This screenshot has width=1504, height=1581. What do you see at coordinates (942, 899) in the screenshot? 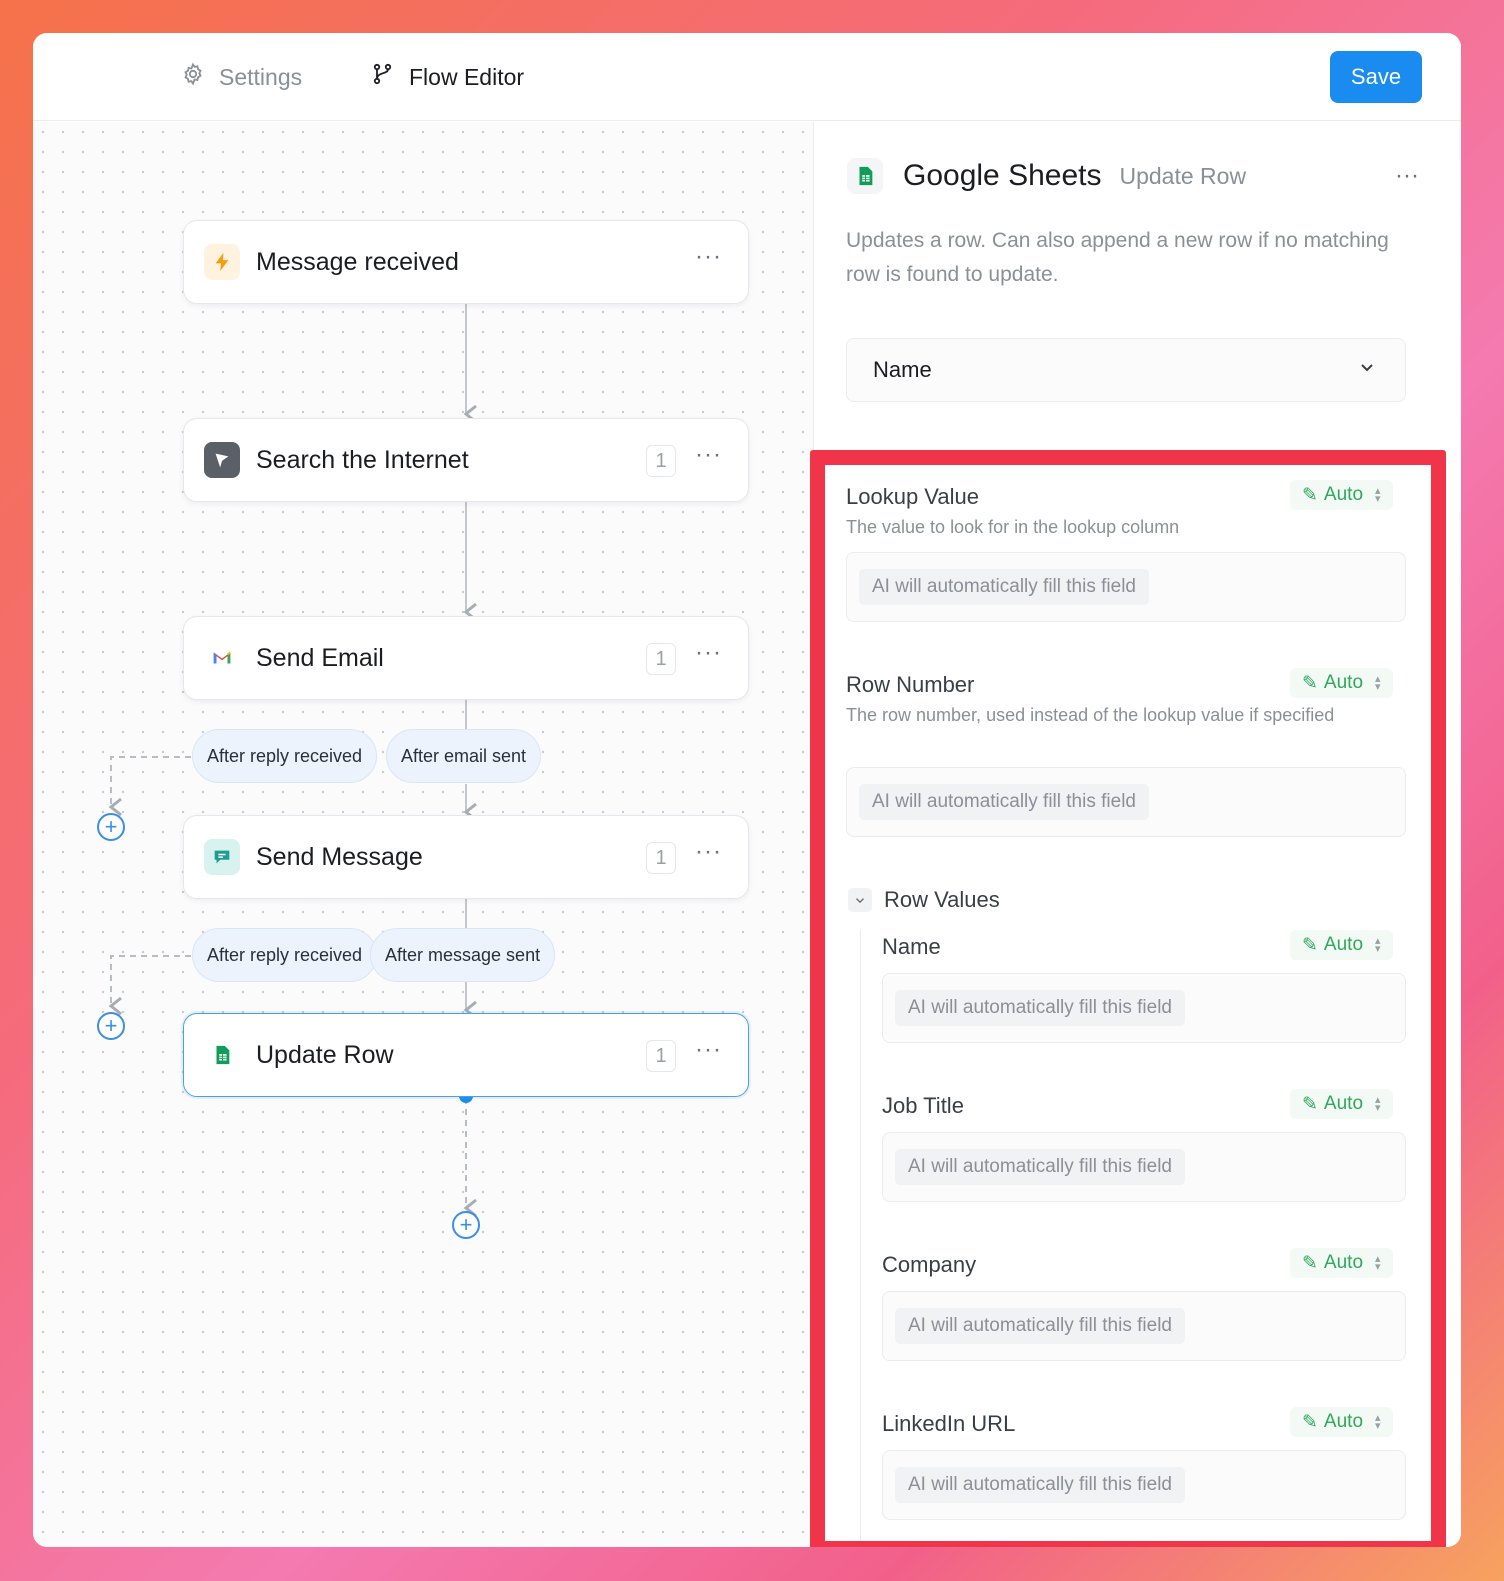
I see `row-values-label: Row Values` at bounding box center [942, 899].